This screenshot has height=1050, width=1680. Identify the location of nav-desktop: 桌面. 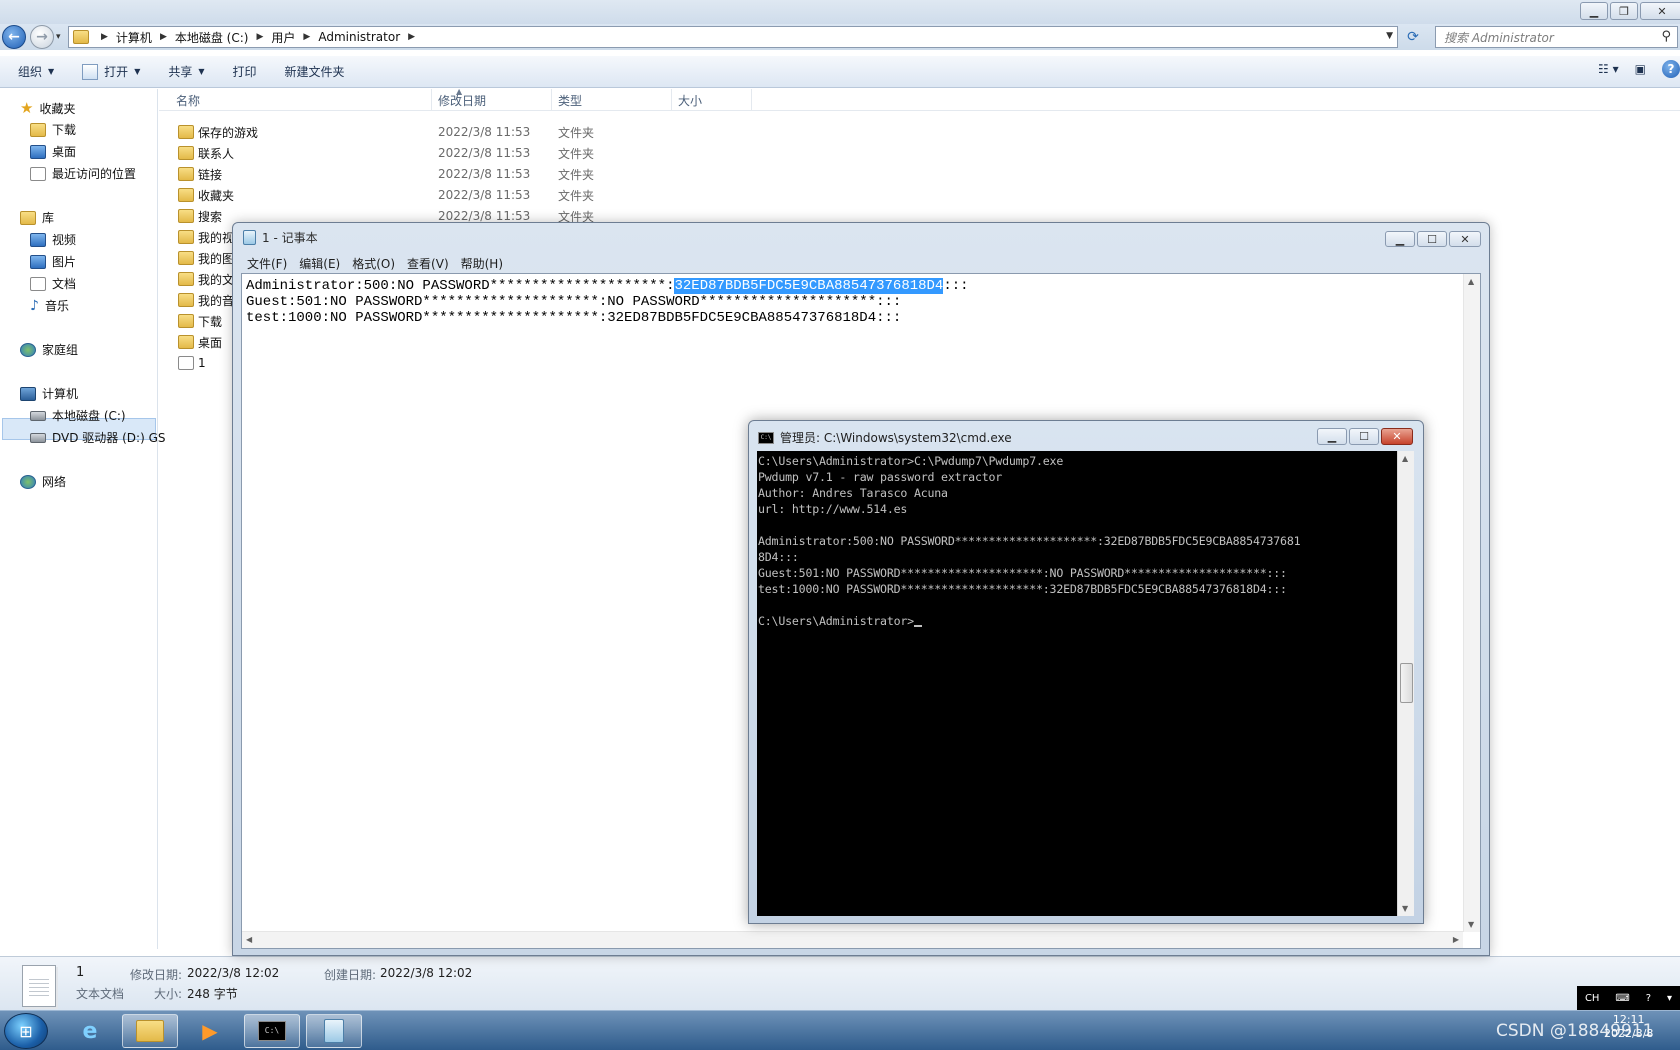
(53, 151).